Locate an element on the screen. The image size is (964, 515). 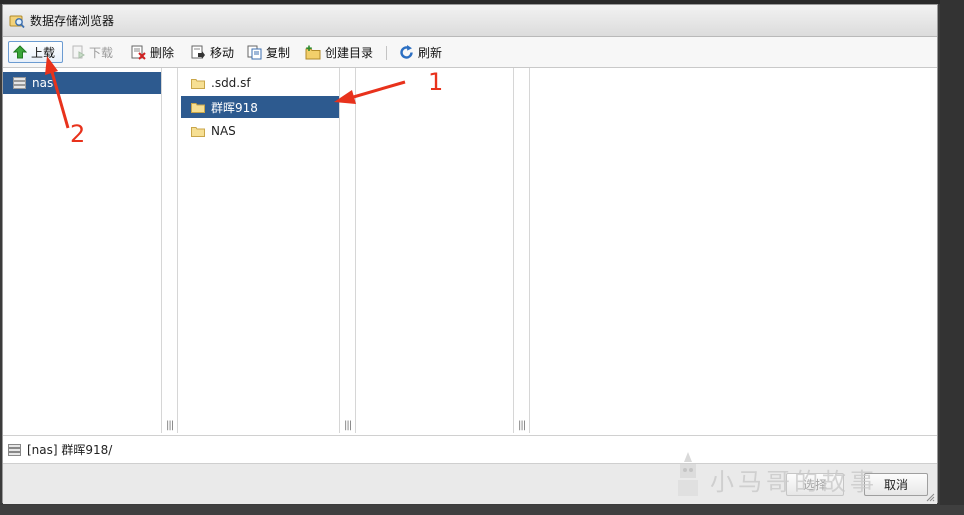
annotation-arrows is located at coordinates (225, 92).